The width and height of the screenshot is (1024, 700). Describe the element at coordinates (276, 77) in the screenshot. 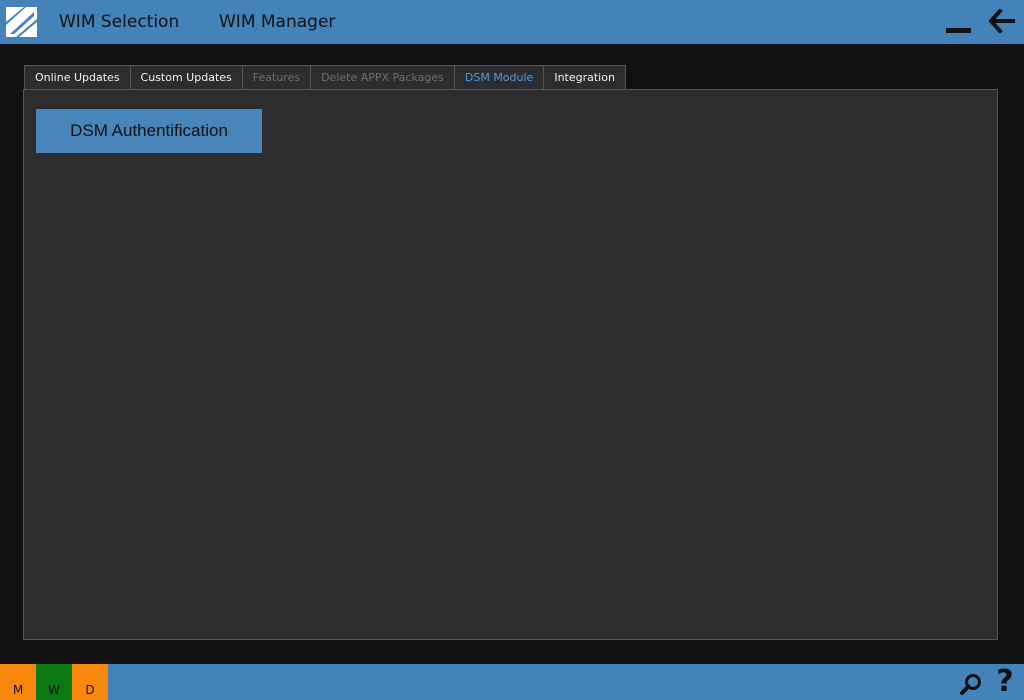

I see `tab-features: Features` at that location.